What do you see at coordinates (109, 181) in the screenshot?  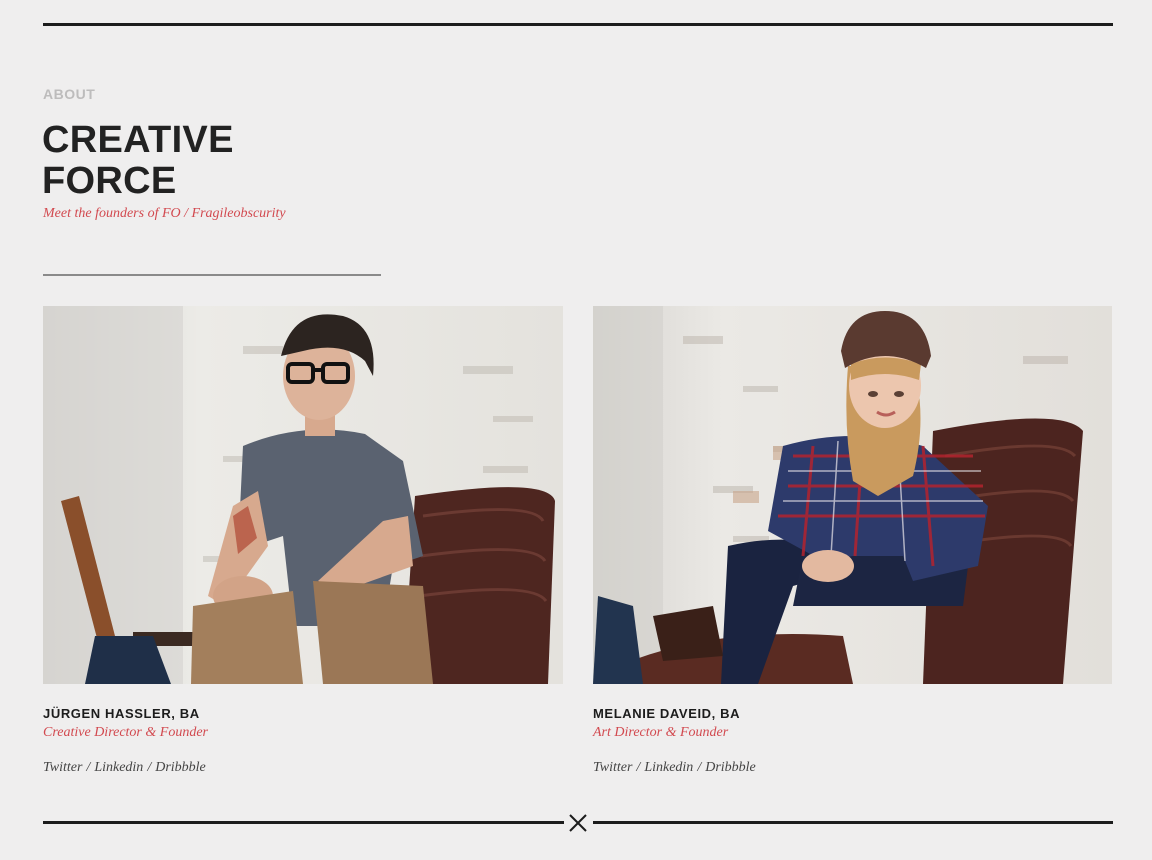 I see `page-title-line-2: FORCE` at bounding box center [109, 181].